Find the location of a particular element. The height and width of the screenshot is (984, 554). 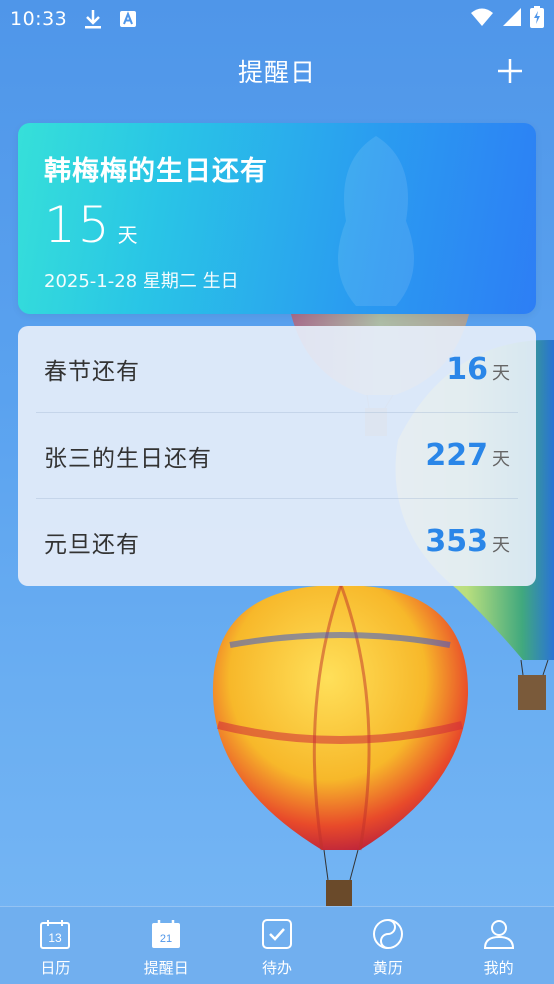

reminder-label: 春节还有 is located at coordinates (92, 372).